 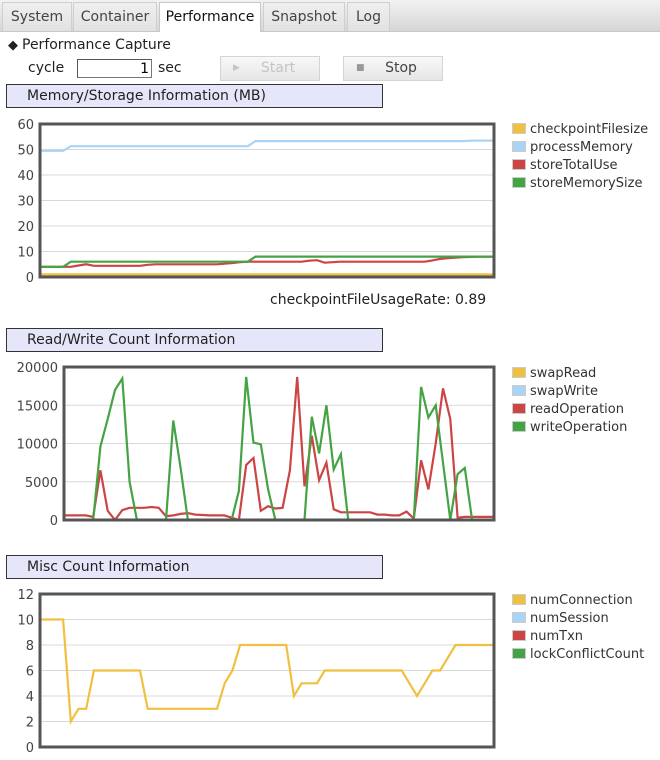 I want to click on legend-item: writeOperation, so click(x=569, y=428).